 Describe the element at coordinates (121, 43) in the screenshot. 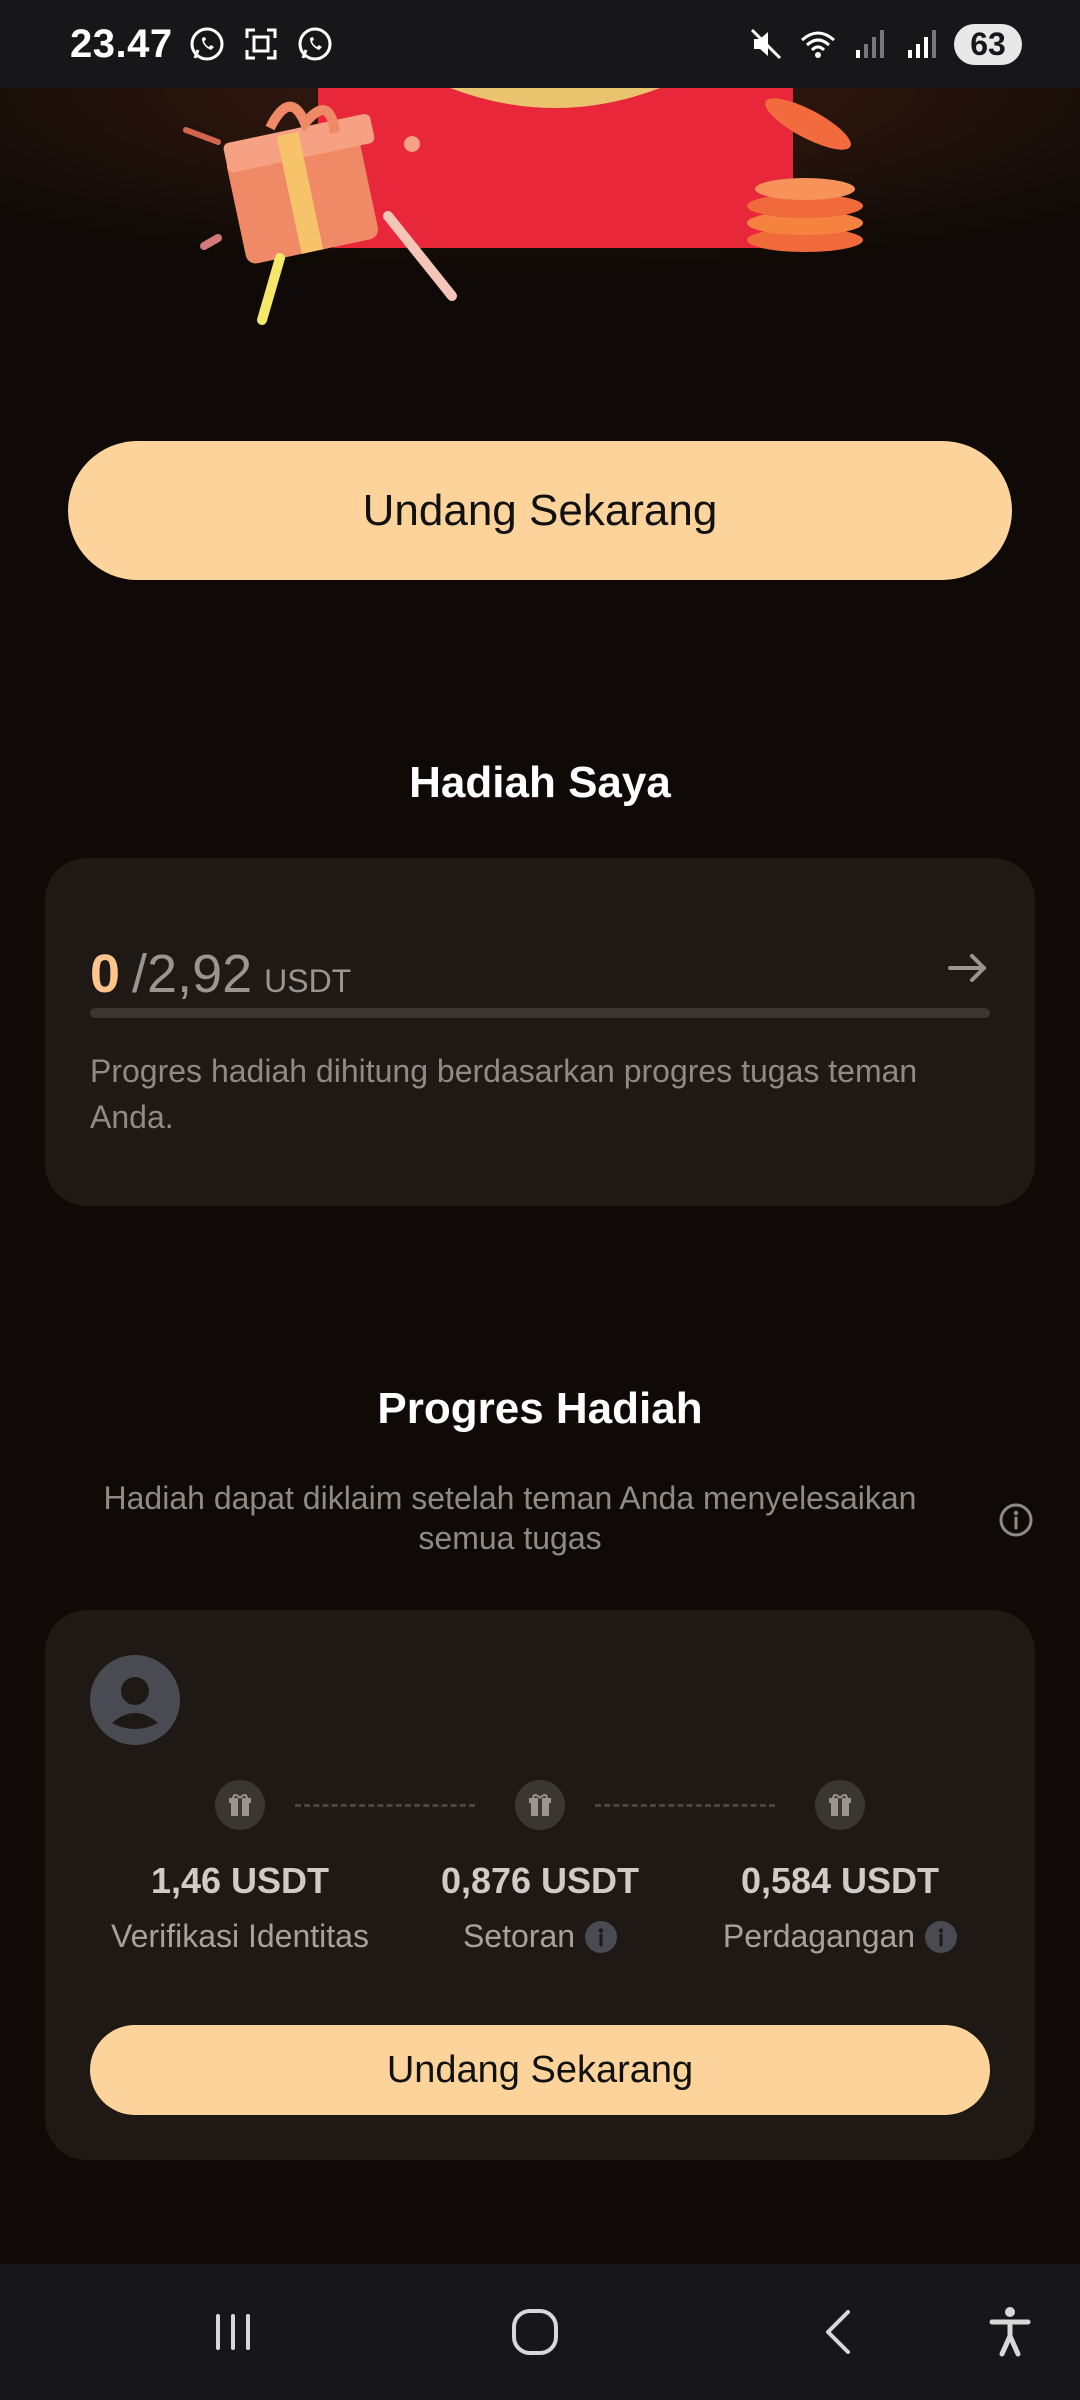

I see `status-time: 23.47` at that location.